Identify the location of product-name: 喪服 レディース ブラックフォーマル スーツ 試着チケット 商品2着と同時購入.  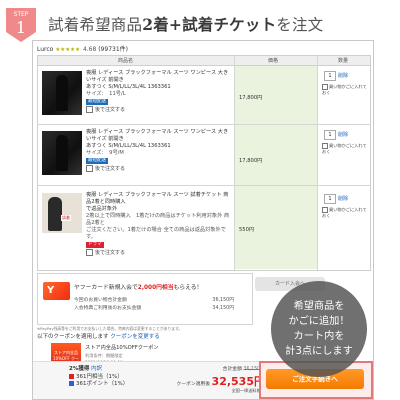
(159, 199).